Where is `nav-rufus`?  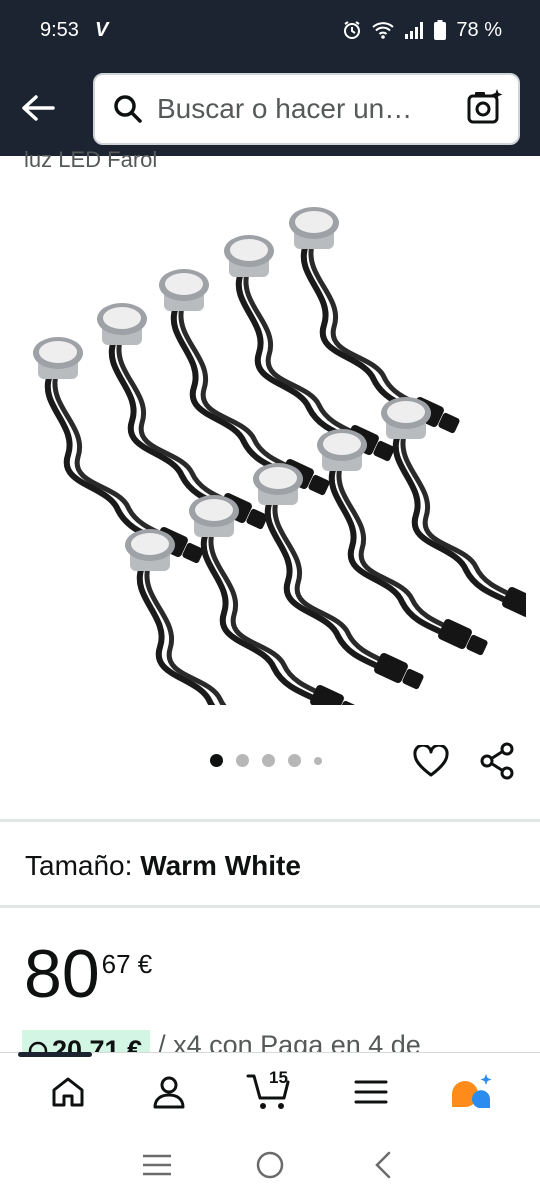 nav-rufus is located at coordinates (472, 1092).